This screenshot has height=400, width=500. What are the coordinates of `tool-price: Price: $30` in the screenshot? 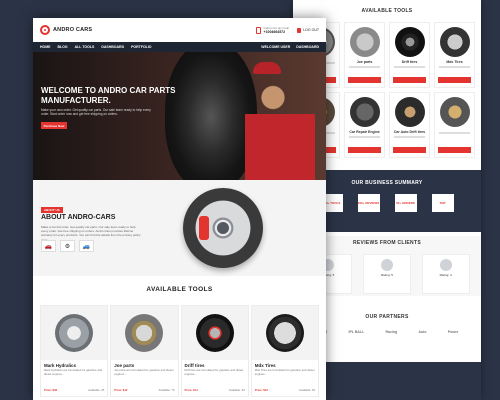 It's located at (51, 390).